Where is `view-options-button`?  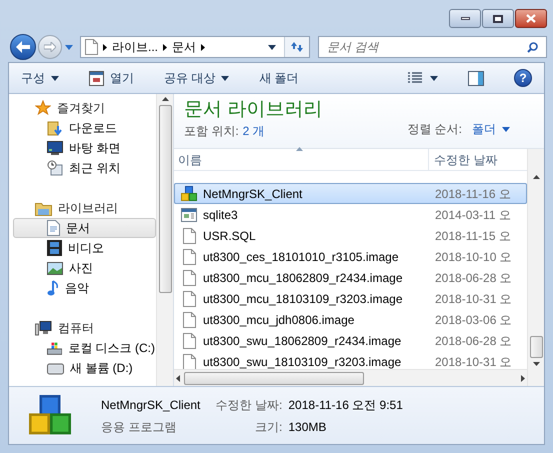
view-options-button is located at coordinates (423, 78).